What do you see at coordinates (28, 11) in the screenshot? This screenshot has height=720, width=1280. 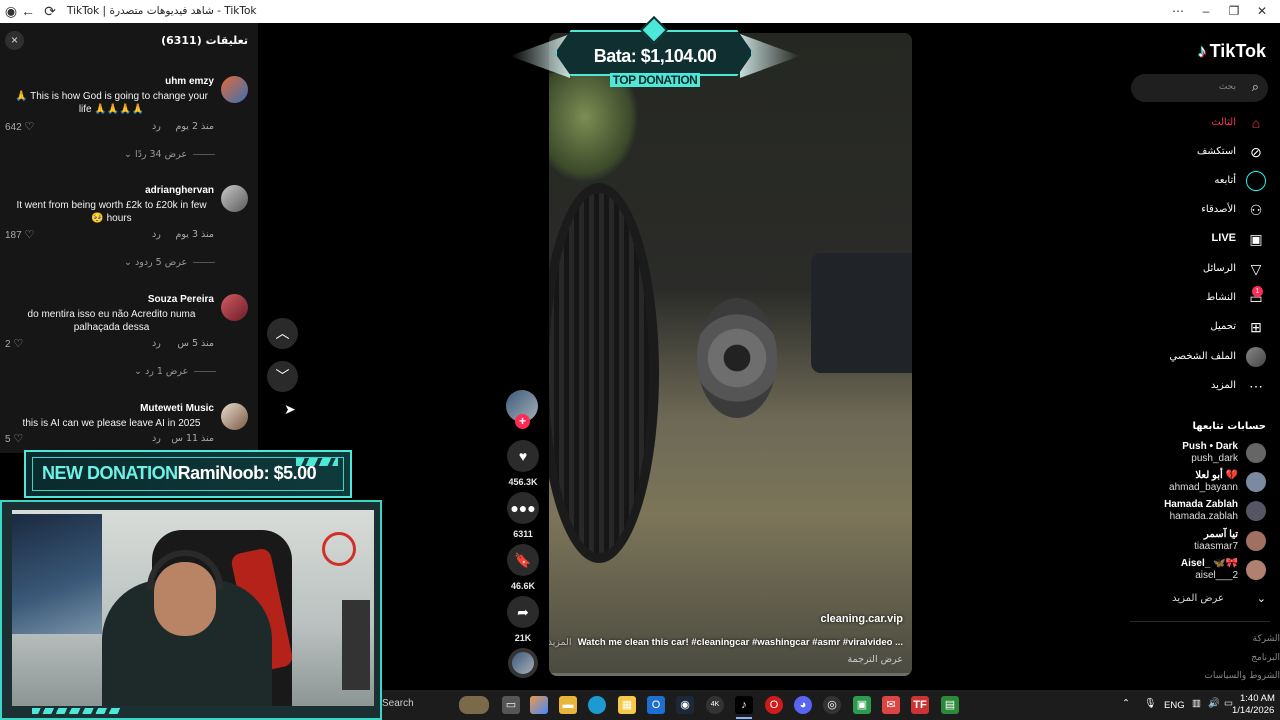 I see `back-icon: ←` at bounding box center [28, 11].